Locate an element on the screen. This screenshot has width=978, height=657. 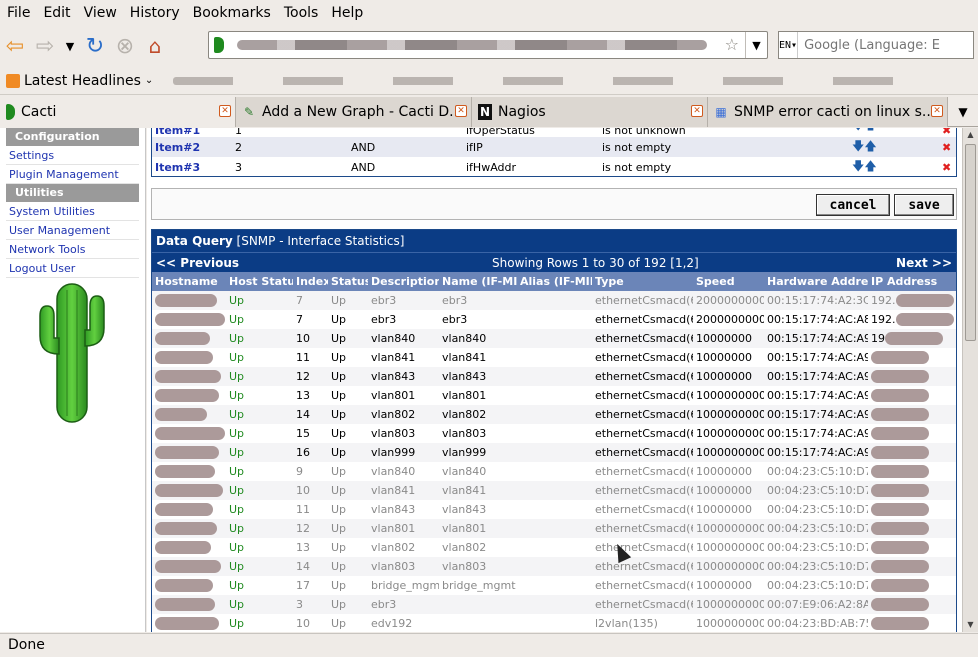
bookmark-latest-headlines: Latest Headlines is located at coordinates (82, 81).